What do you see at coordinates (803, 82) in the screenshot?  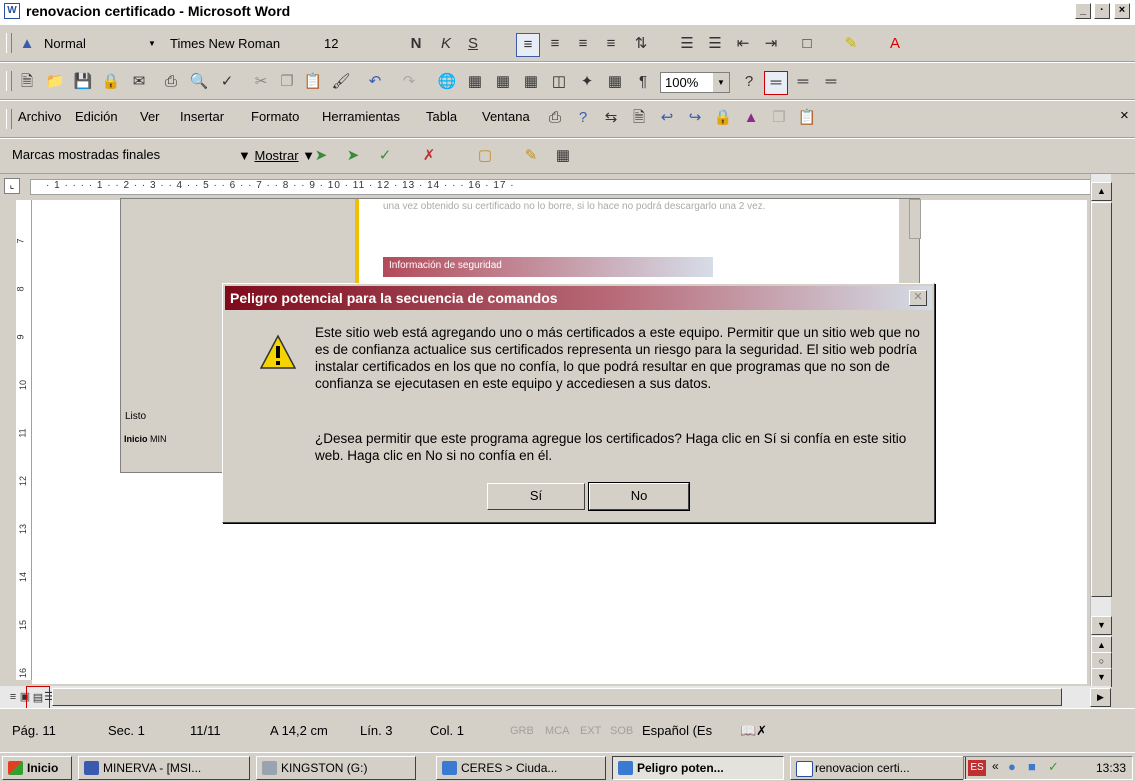 I see `line-double-icon: ═` at bounding box center [803, 82].